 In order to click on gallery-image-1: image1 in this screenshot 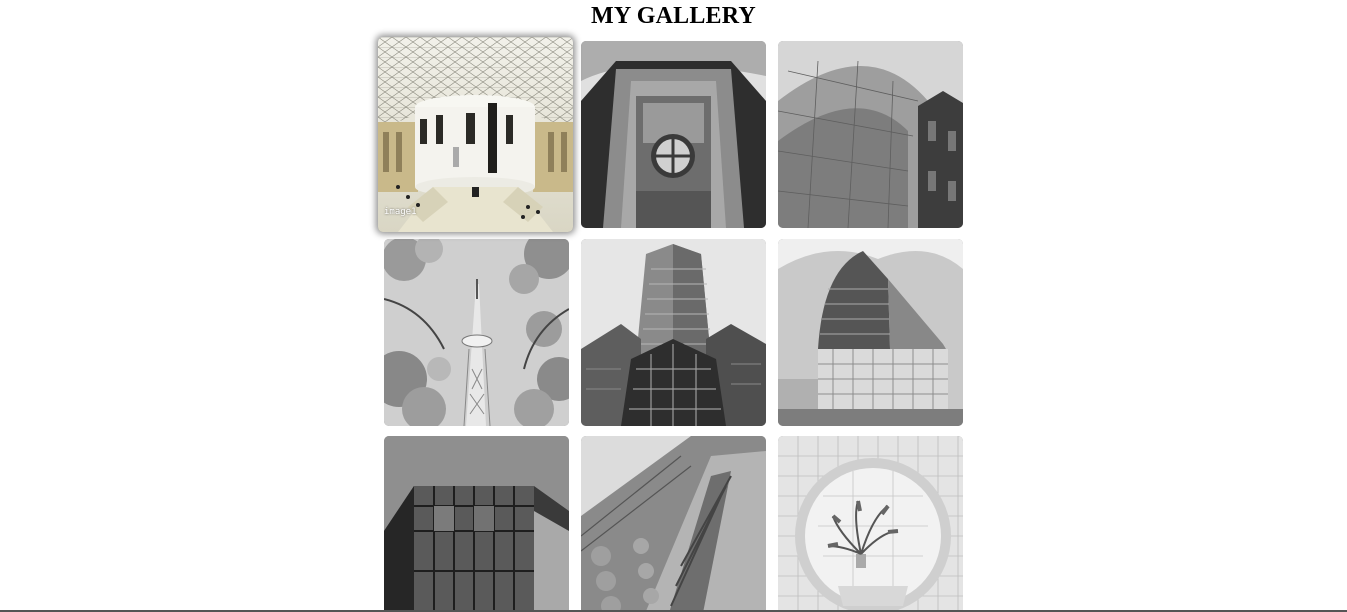, I will do `click(475, 134)`.